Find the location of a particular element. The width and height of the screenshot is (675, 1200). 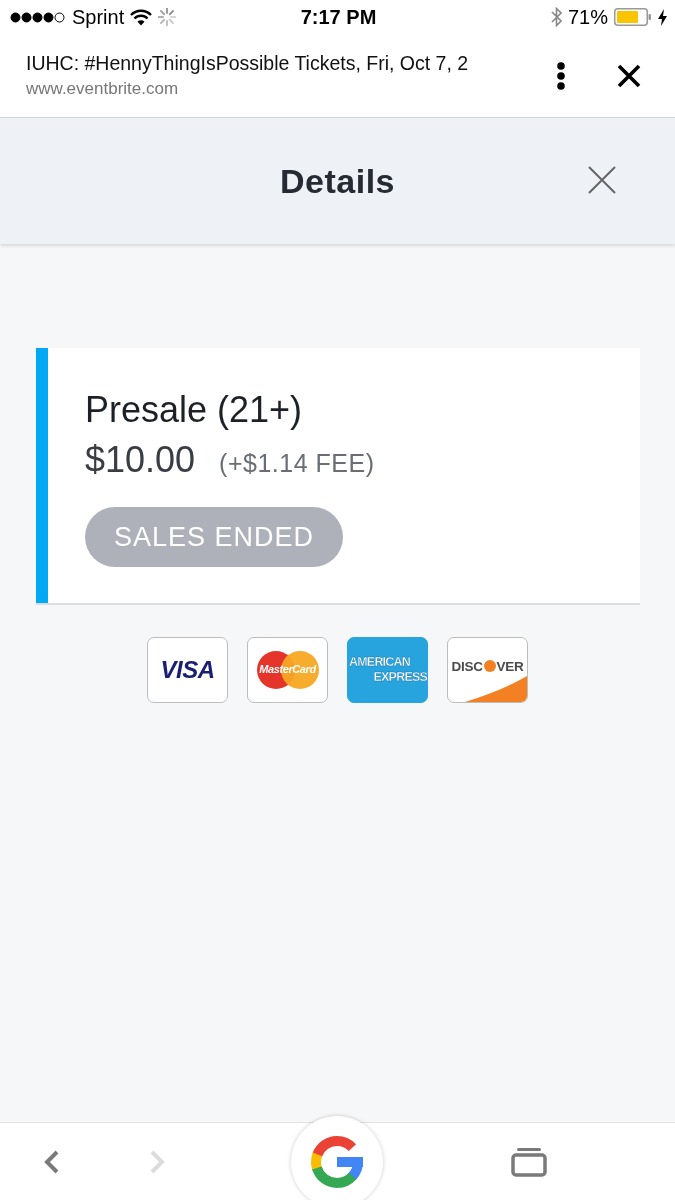

card-wordmark: DISC is located at coordinates (467, 666).